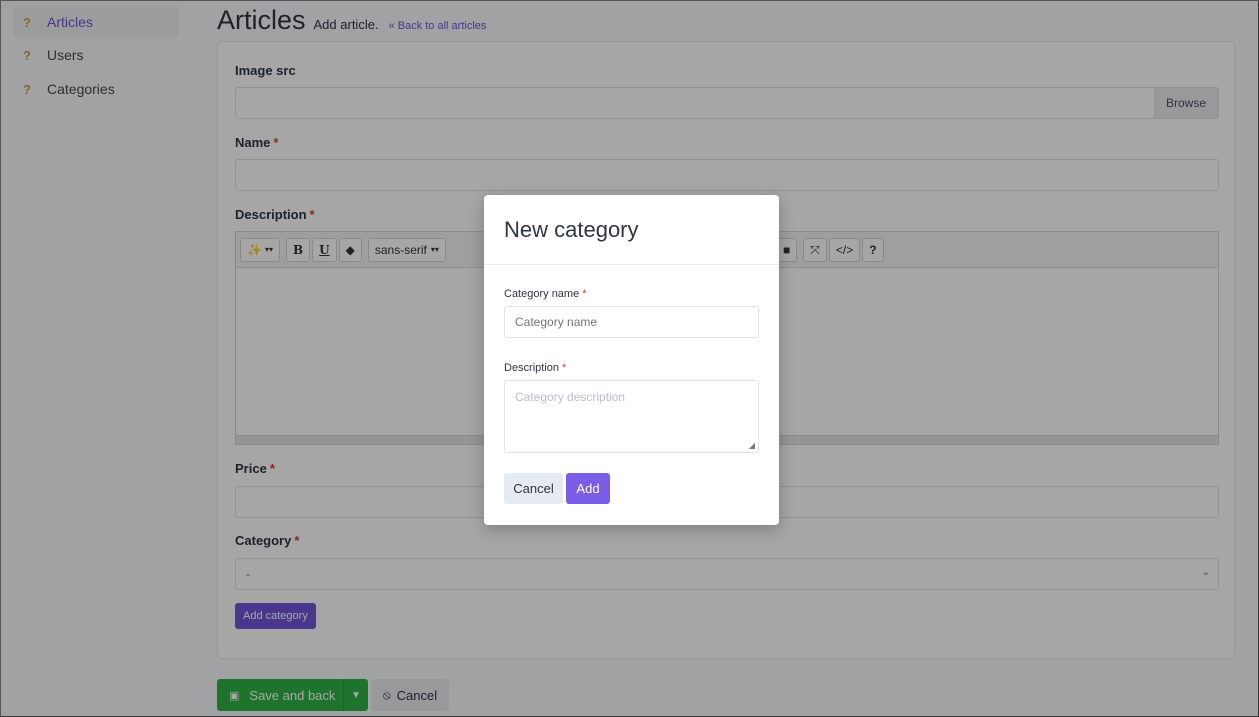 The width and height of the screenshot is (1259, 717). What do you see at coordinates (533, 488) in the screenshot?
I see `modal-cancel-button: Cancel` at bounding box center [533, 488].